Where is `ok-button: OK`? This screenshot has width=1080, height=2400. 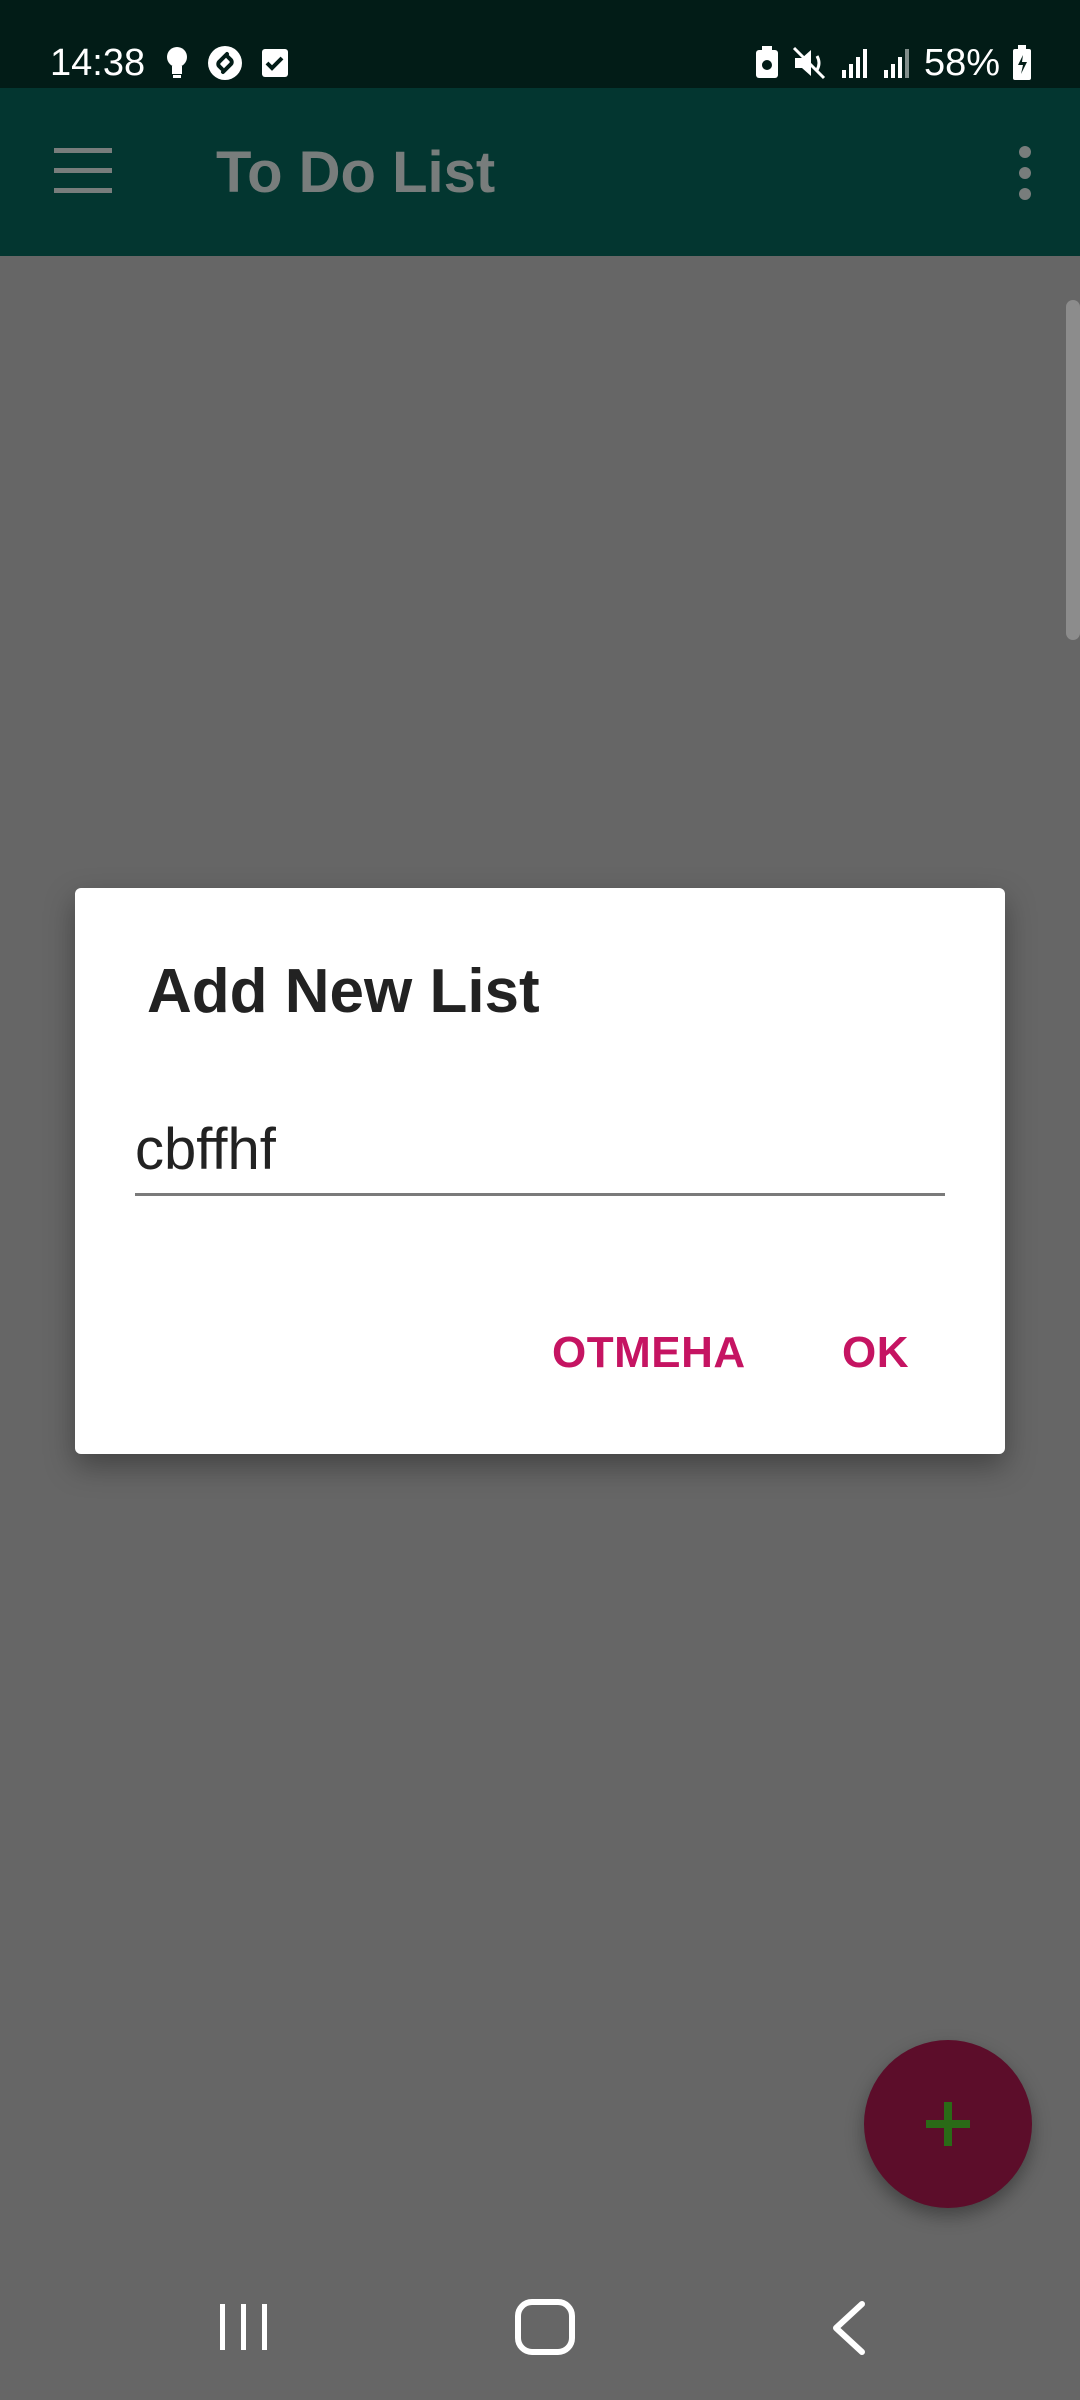 ok-button: OK is located at coordinates (875, 1353).